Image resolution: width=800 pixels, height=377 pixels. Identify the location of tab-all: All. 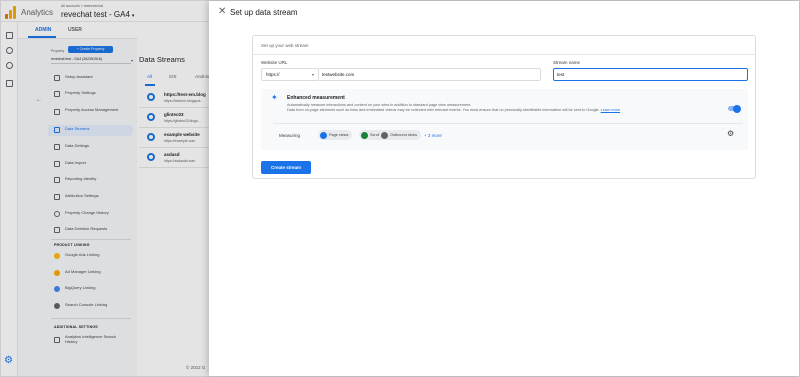
(149, 76).